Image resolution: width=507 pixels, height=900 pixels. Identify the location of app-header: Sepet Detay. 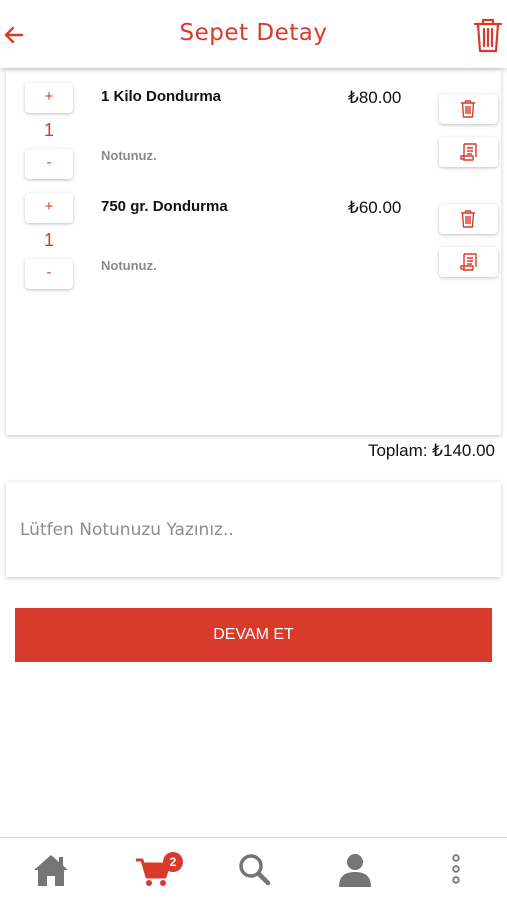
(253, 34).